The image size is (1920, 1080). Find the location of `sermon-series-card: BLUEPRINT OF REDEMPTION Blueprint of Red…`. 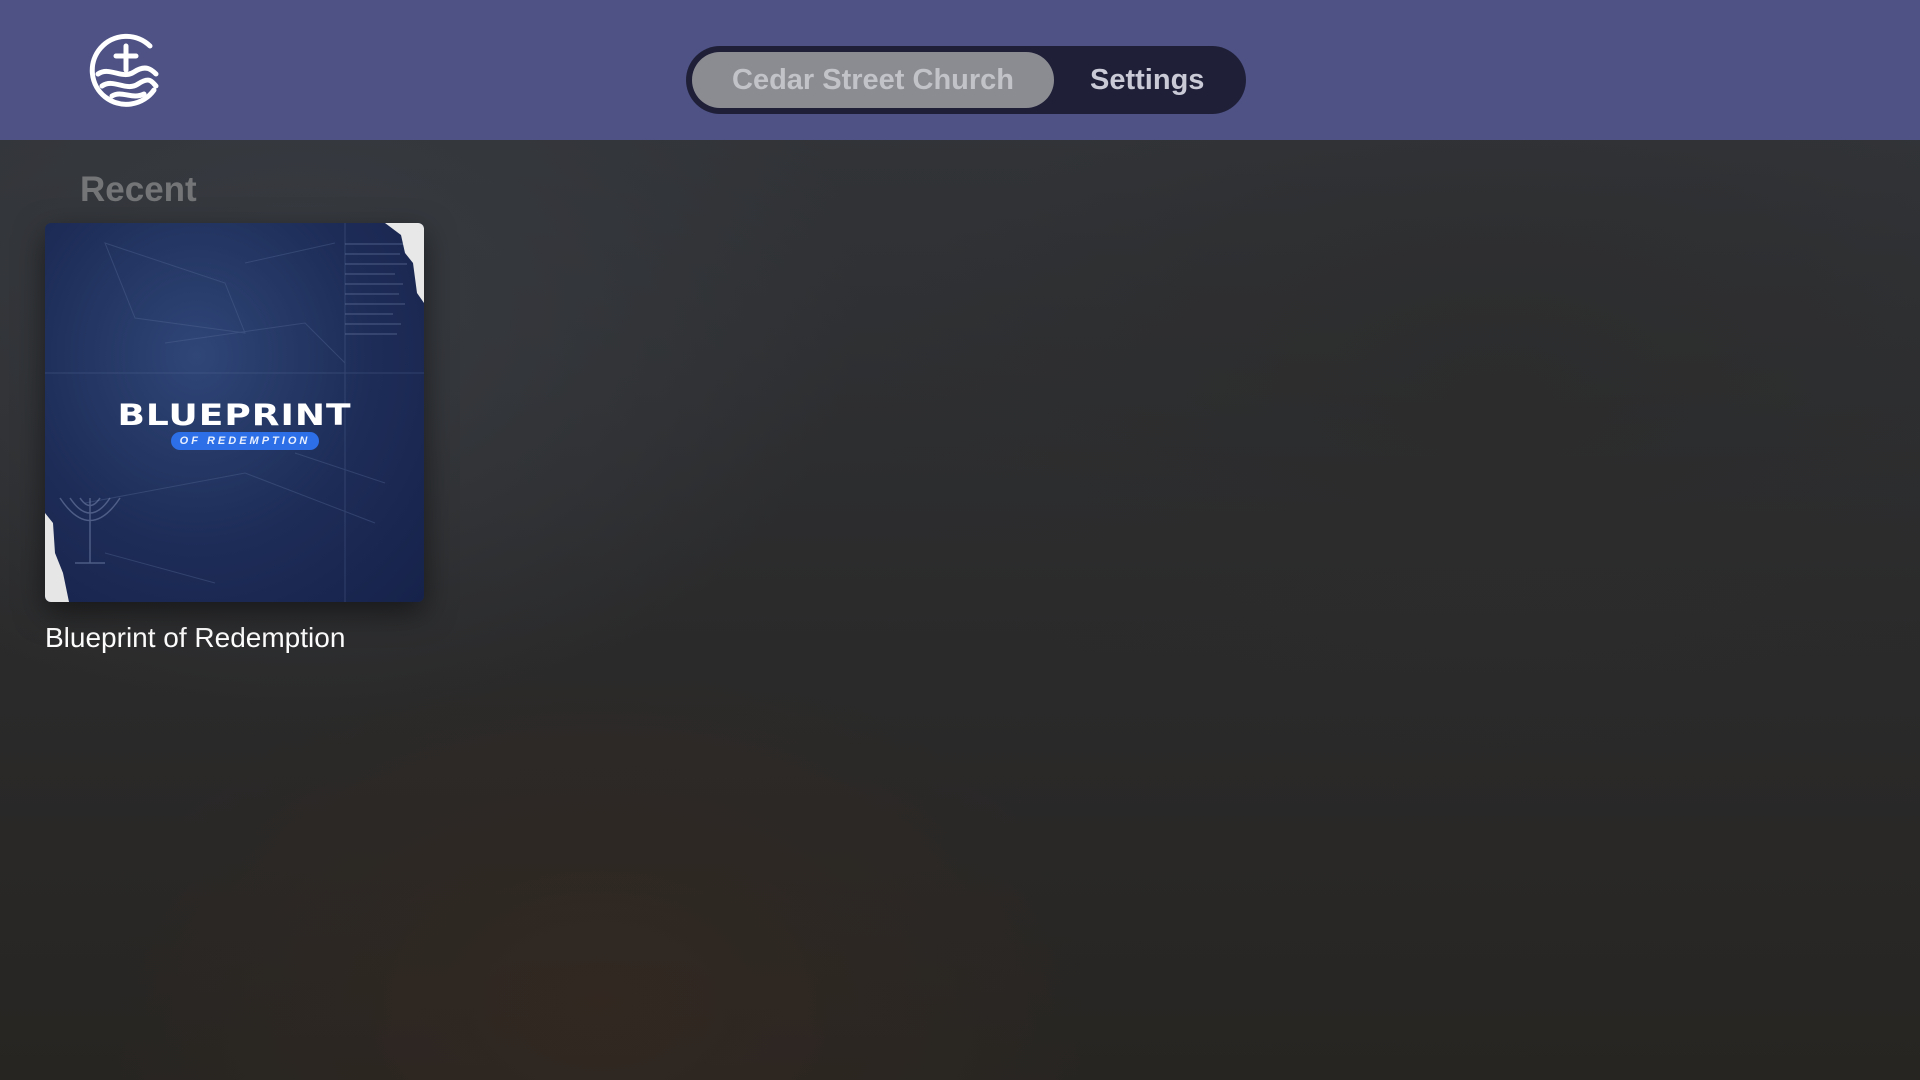

sermon-series-card: BLUEPRINT OF REDEMPTION Blueprint of Red… is located at coordinates (234, 438).